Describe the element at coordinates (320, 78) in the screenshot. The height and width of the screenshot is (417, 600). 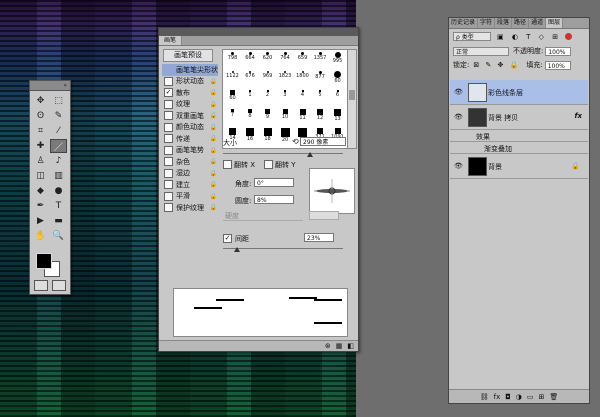
I see `brush-tip: 877` at that location.